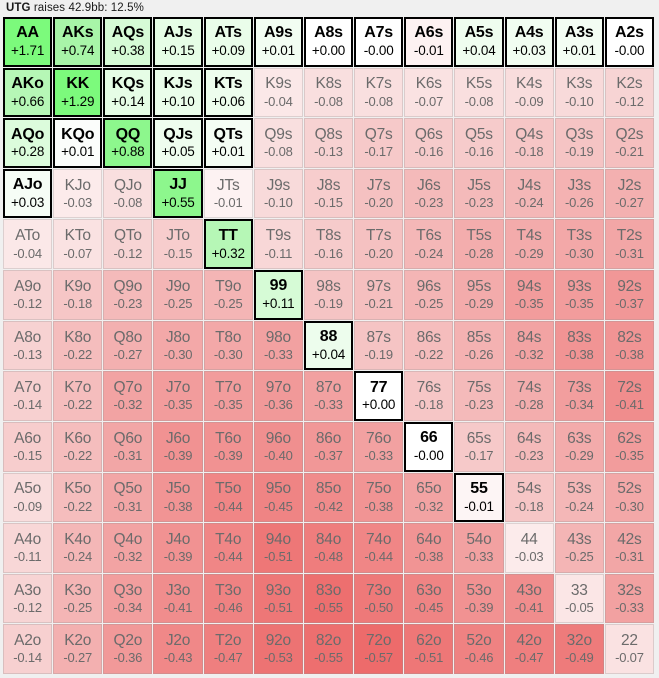  What do you see at coordinates (178, 497) in the screenshot?
I see `hand-cell-j5o: J5o -0.38` at bounding box center [178, 497].